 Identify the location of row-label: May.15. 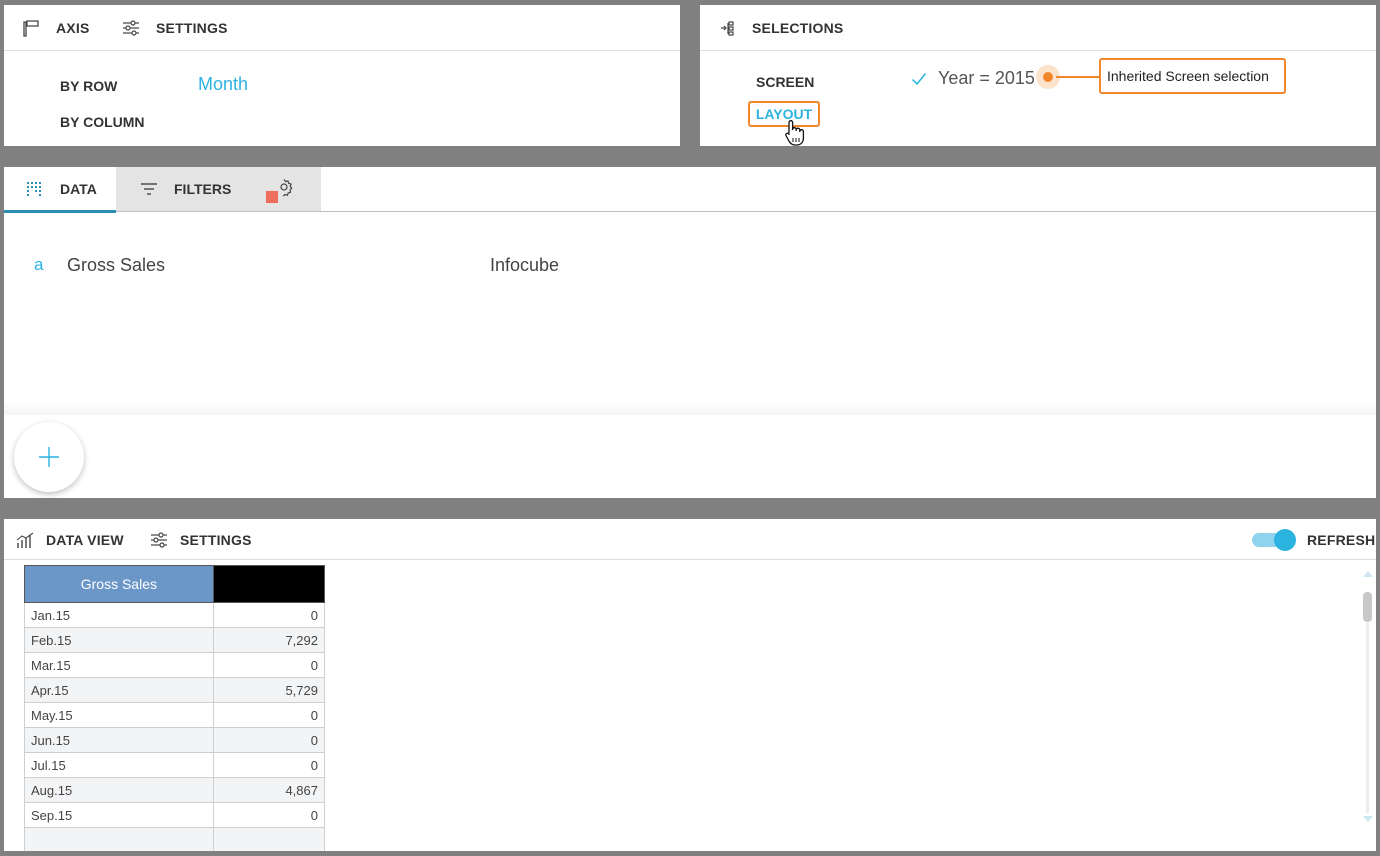
(119, 715).